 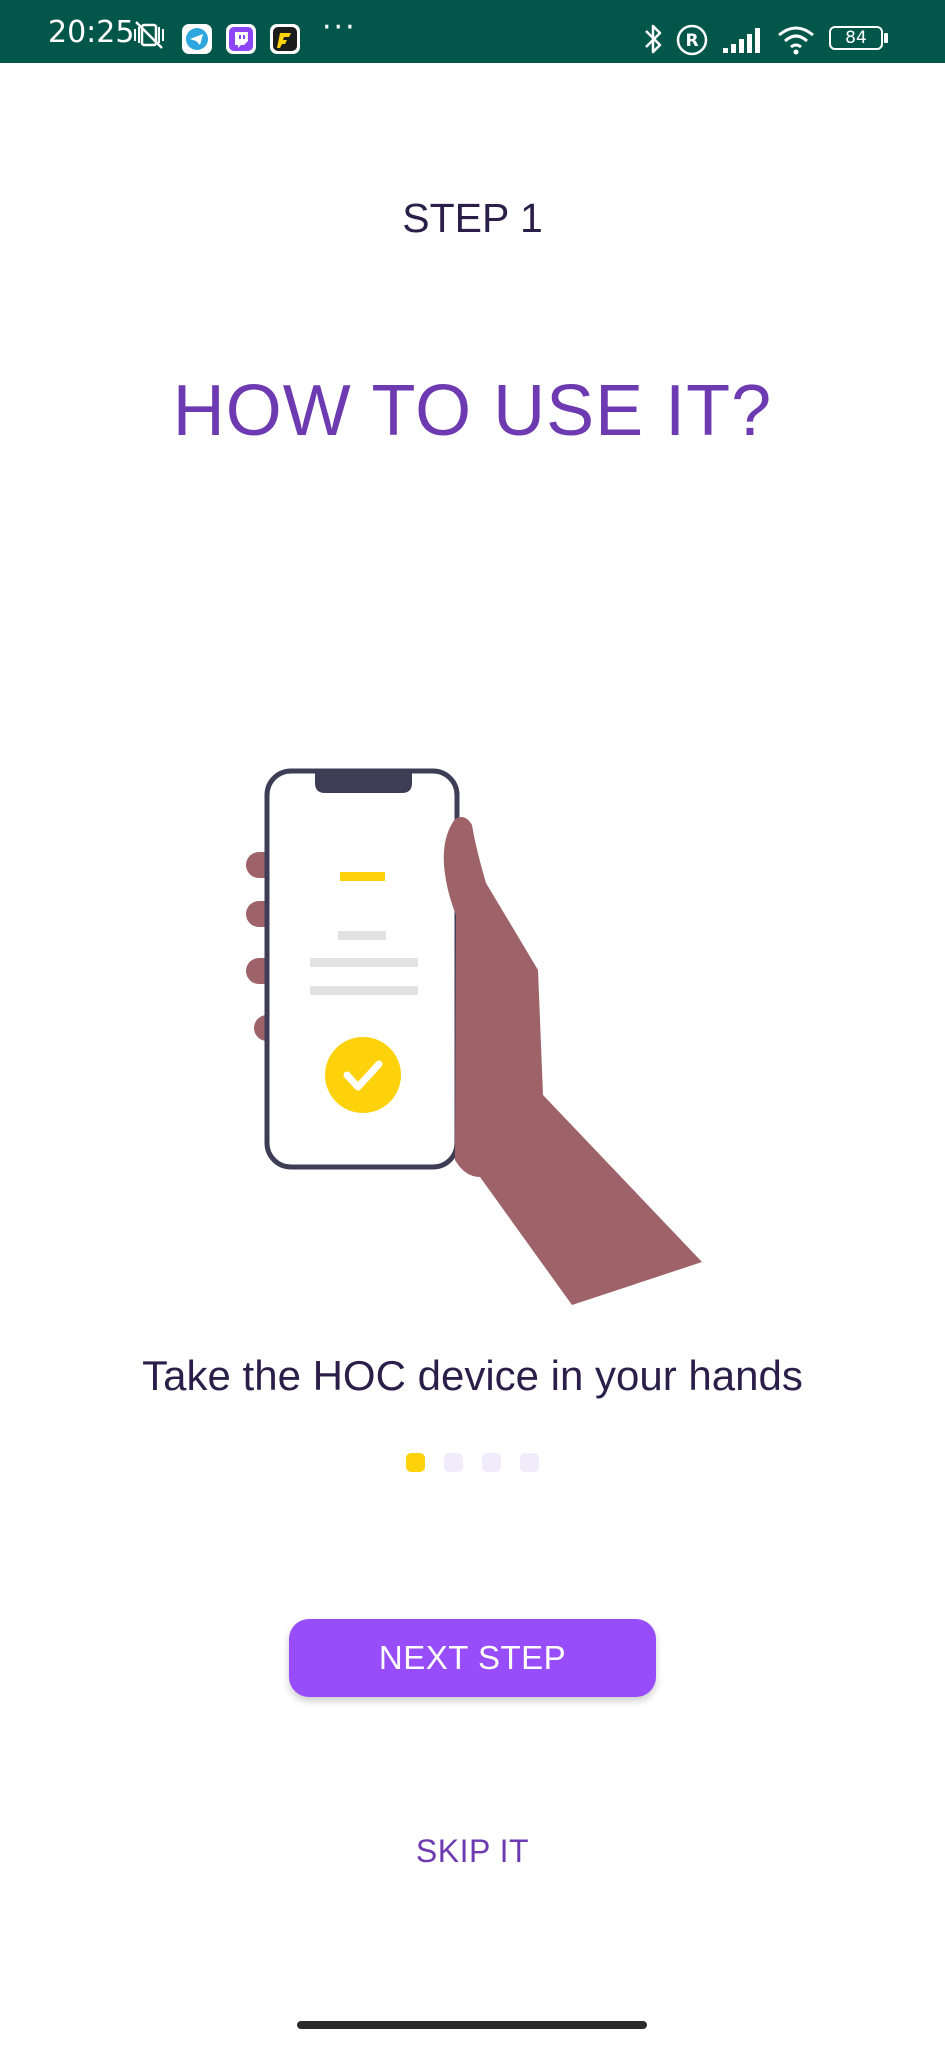 What do you see at coordinates (796, 40) in the screenshot?
I see `wifi-icon` at bounding box center [796, 40].